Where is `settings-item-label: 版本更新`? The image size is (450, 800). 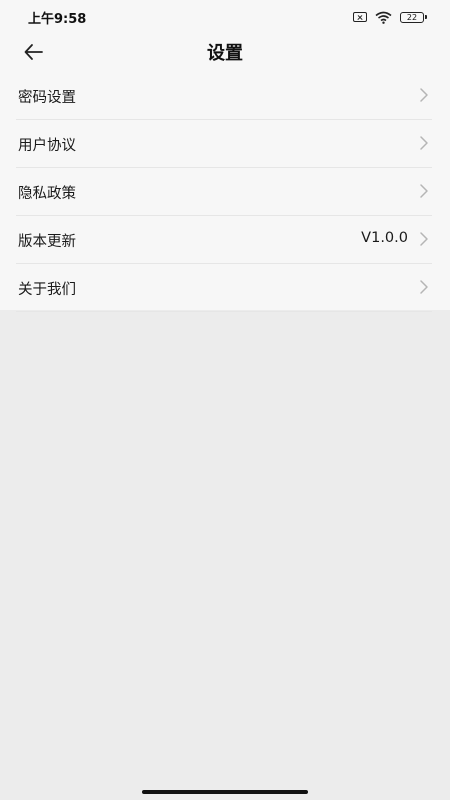 settings-item-label: 版本更新 is located at coordinates (47, 242).